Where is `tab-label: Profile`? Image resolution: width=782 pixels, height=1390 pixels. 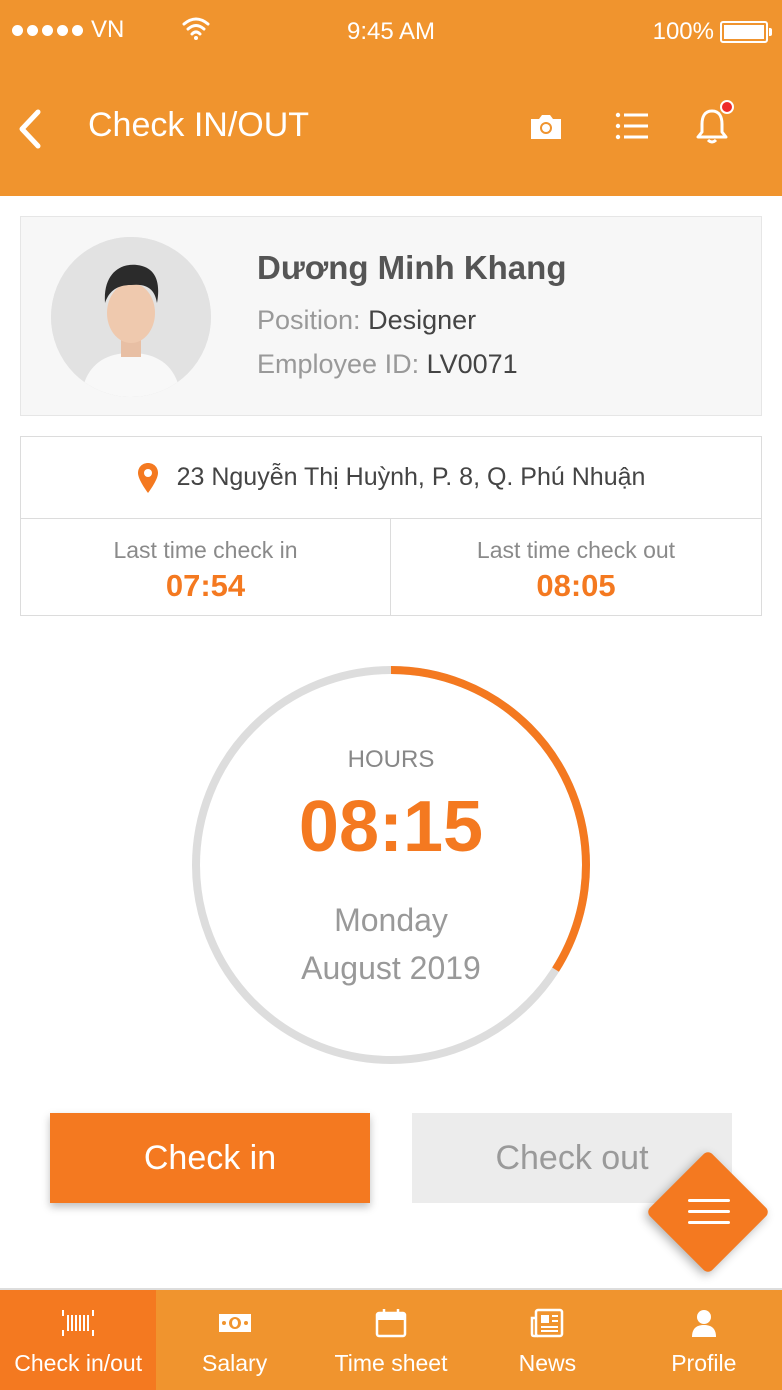
tab-label: Profile is located at coordinates (704, 1363).